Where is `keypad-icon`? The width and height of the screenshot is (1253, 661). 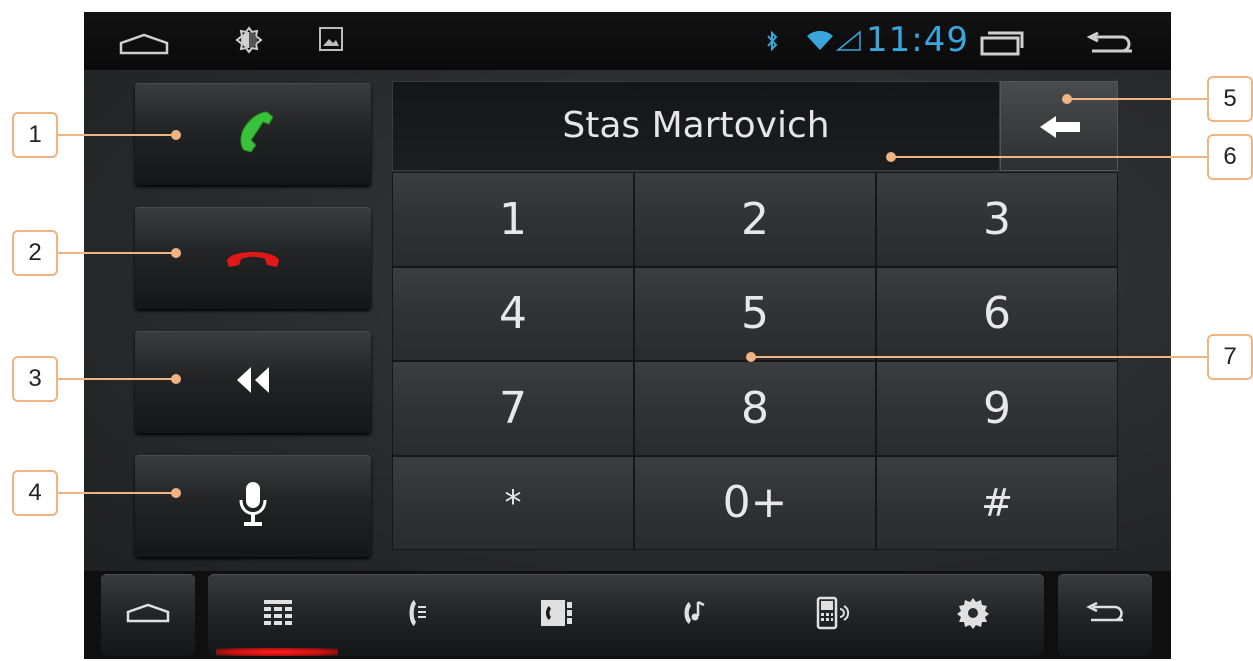
keypad-icon is located at coordinates (277, 615).